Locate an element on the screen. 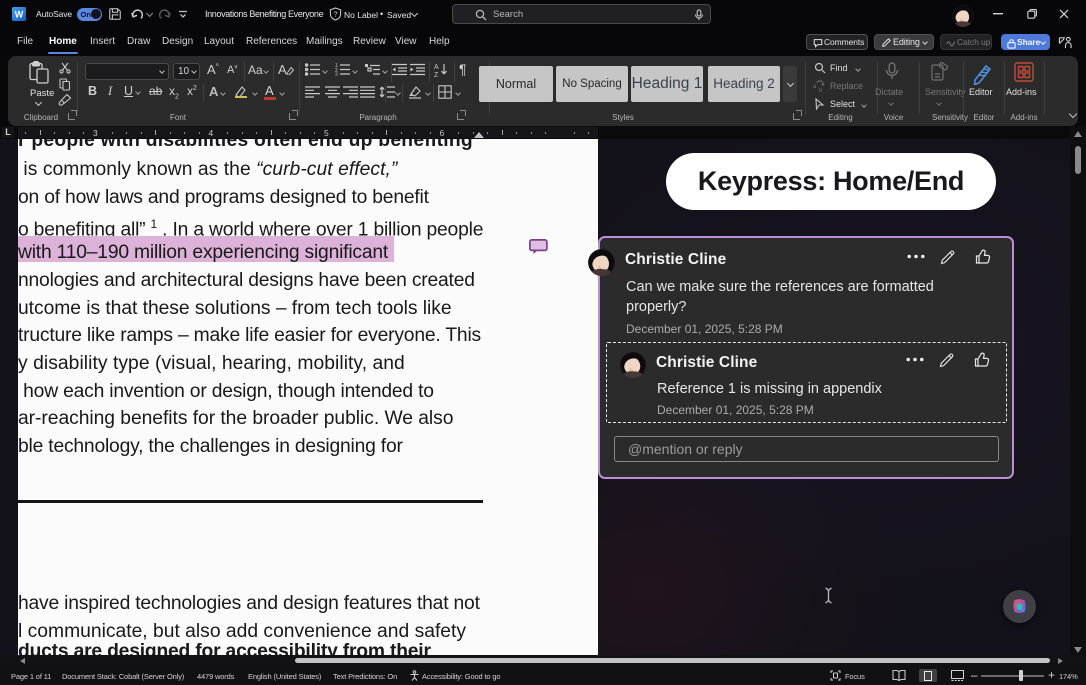 The width and height of the screenshot is (1086, 685). svg-text: A is located at coordinates (436, 67).